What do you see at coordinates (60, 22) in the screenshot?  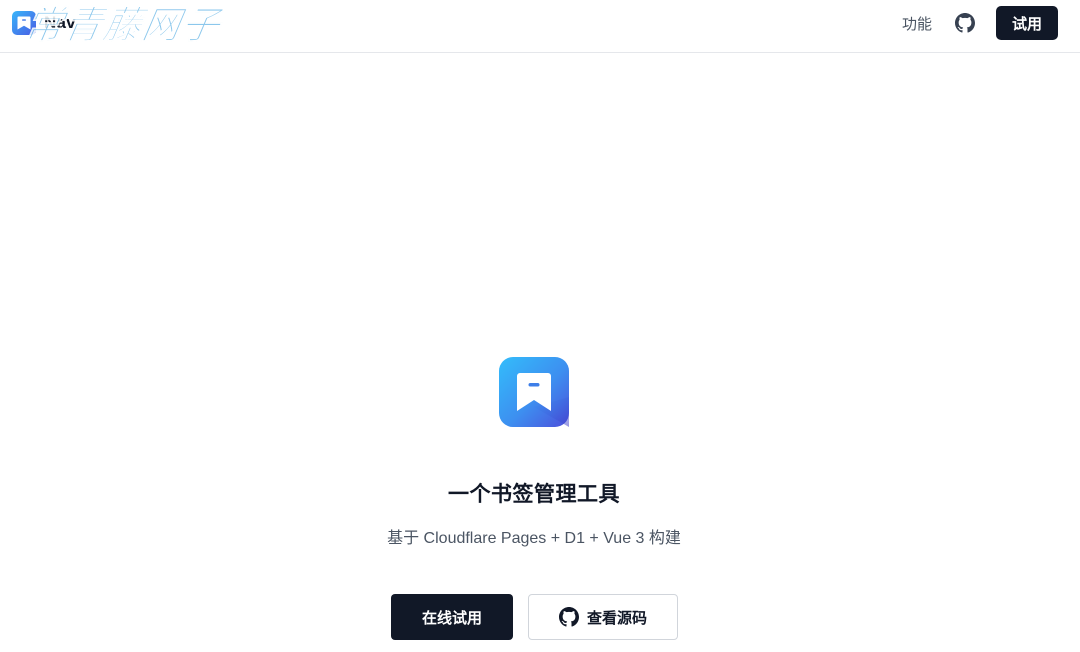 I see `brand-name: Nav` at bounding box center [60, 22].